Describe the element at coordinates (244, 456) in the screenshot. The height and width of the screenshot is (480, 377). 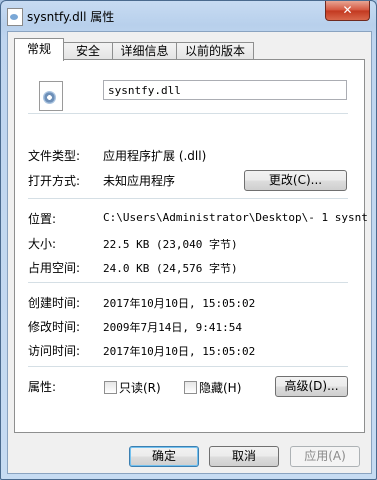
I see `cancel-button: 取消` at that location.